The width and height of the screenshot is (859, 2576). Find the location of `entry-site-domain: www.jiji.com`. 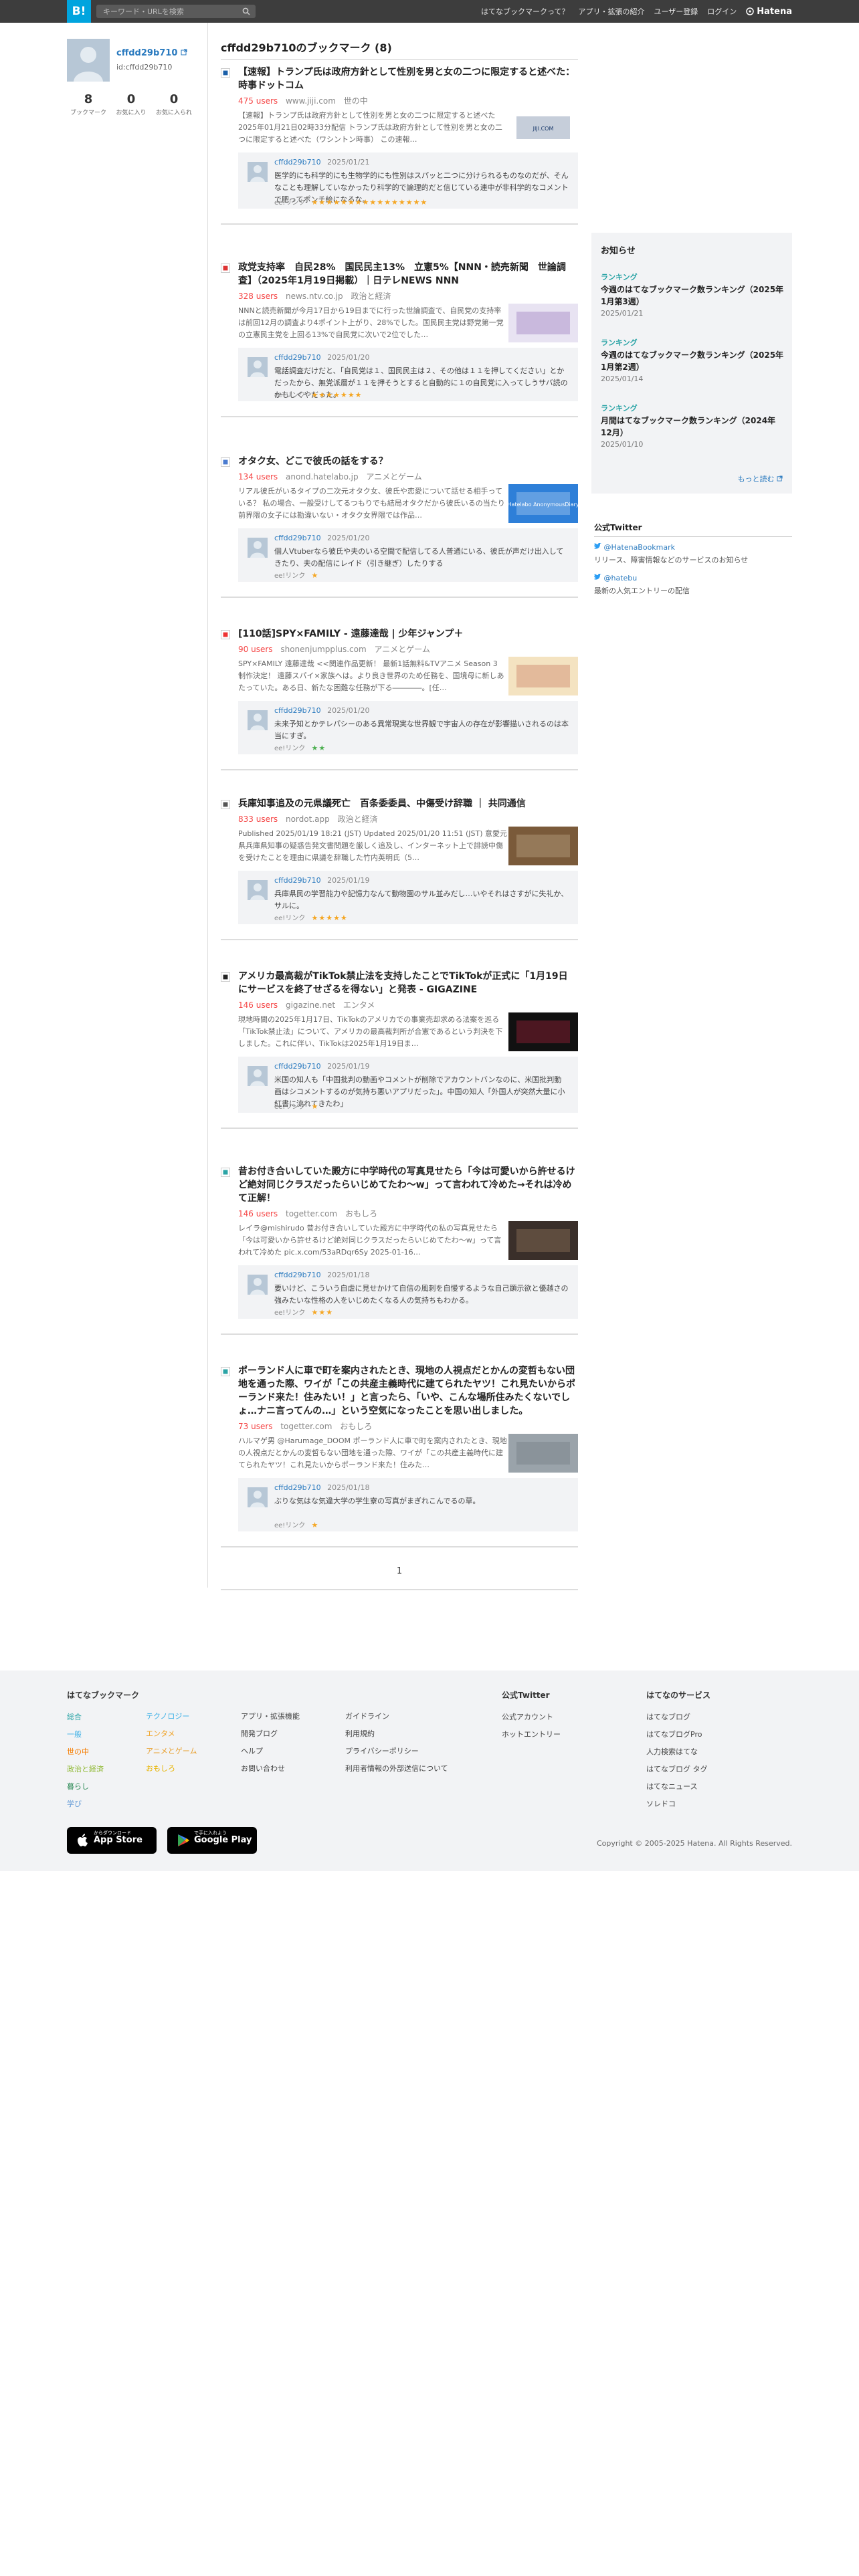

entry-site-domain: www.jiji.com is located at coordinates (311, 101).